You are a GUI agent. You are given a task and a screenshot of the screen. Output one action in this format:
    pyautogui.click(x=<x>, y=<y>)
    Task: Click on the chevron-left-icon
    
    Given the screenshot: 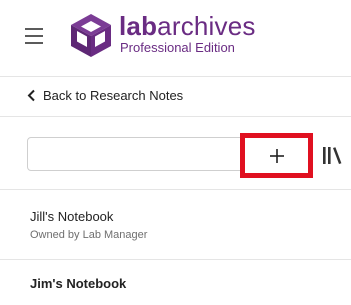 What is the action you would take?
    pyautogui.click(x=31, y=95)
    